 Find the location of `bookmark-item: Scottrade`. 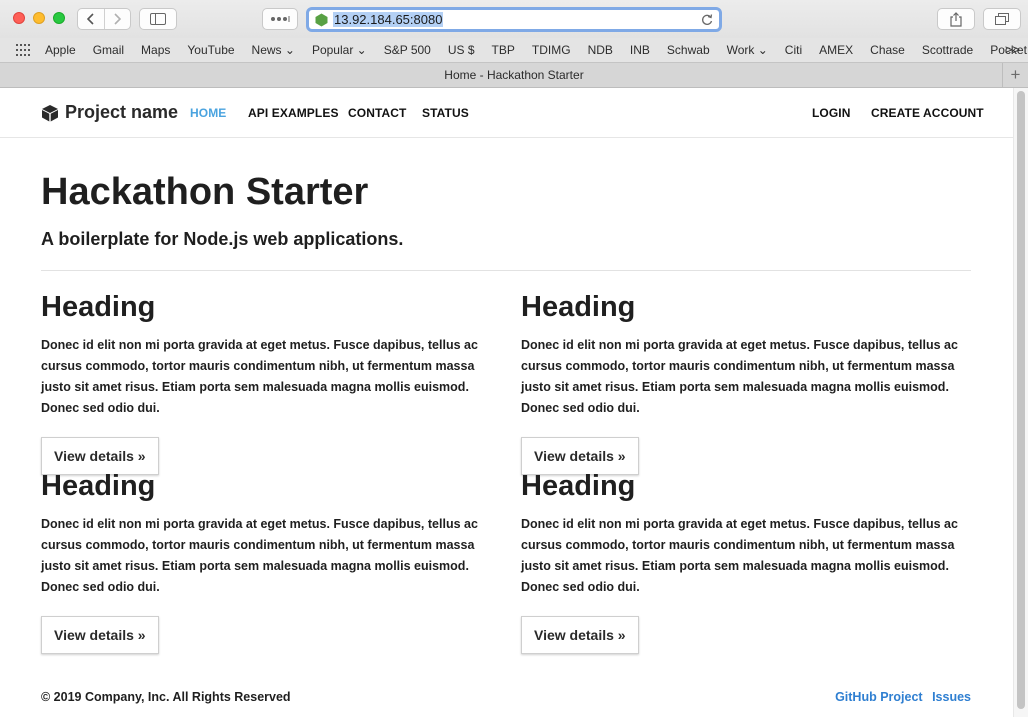

bookmark-item: Scottrade is located at coordinates (947, 50).